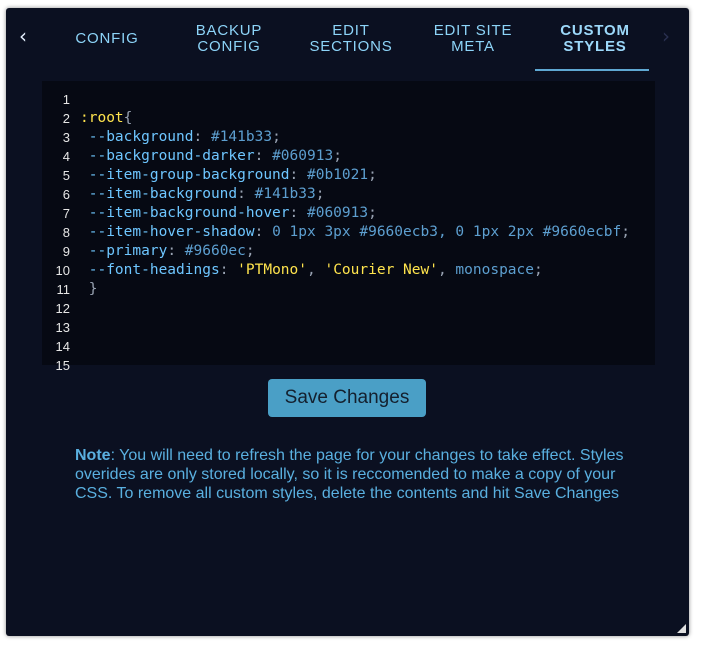 This screenshot has height=648, width=701. Describe the element at coordinates (23, 36) in the screenshot. I see `chevron-left-icon: ‹` at that location.